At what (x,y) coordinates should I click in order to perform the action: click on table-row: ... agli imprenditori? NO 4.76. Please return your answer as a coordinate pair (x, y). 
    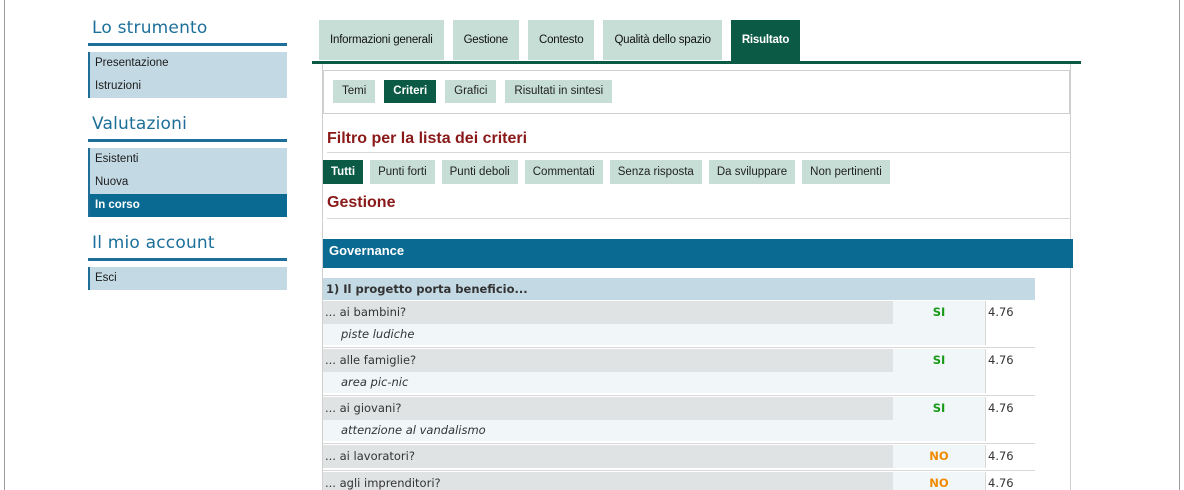
    Looking at the image, I should click on (679, 481).